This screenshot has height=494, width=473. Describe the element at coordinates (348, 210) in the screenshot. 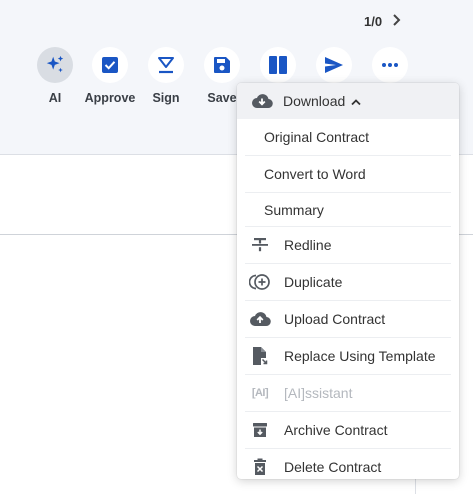

I see `download-option-summary: Summary` at that location.